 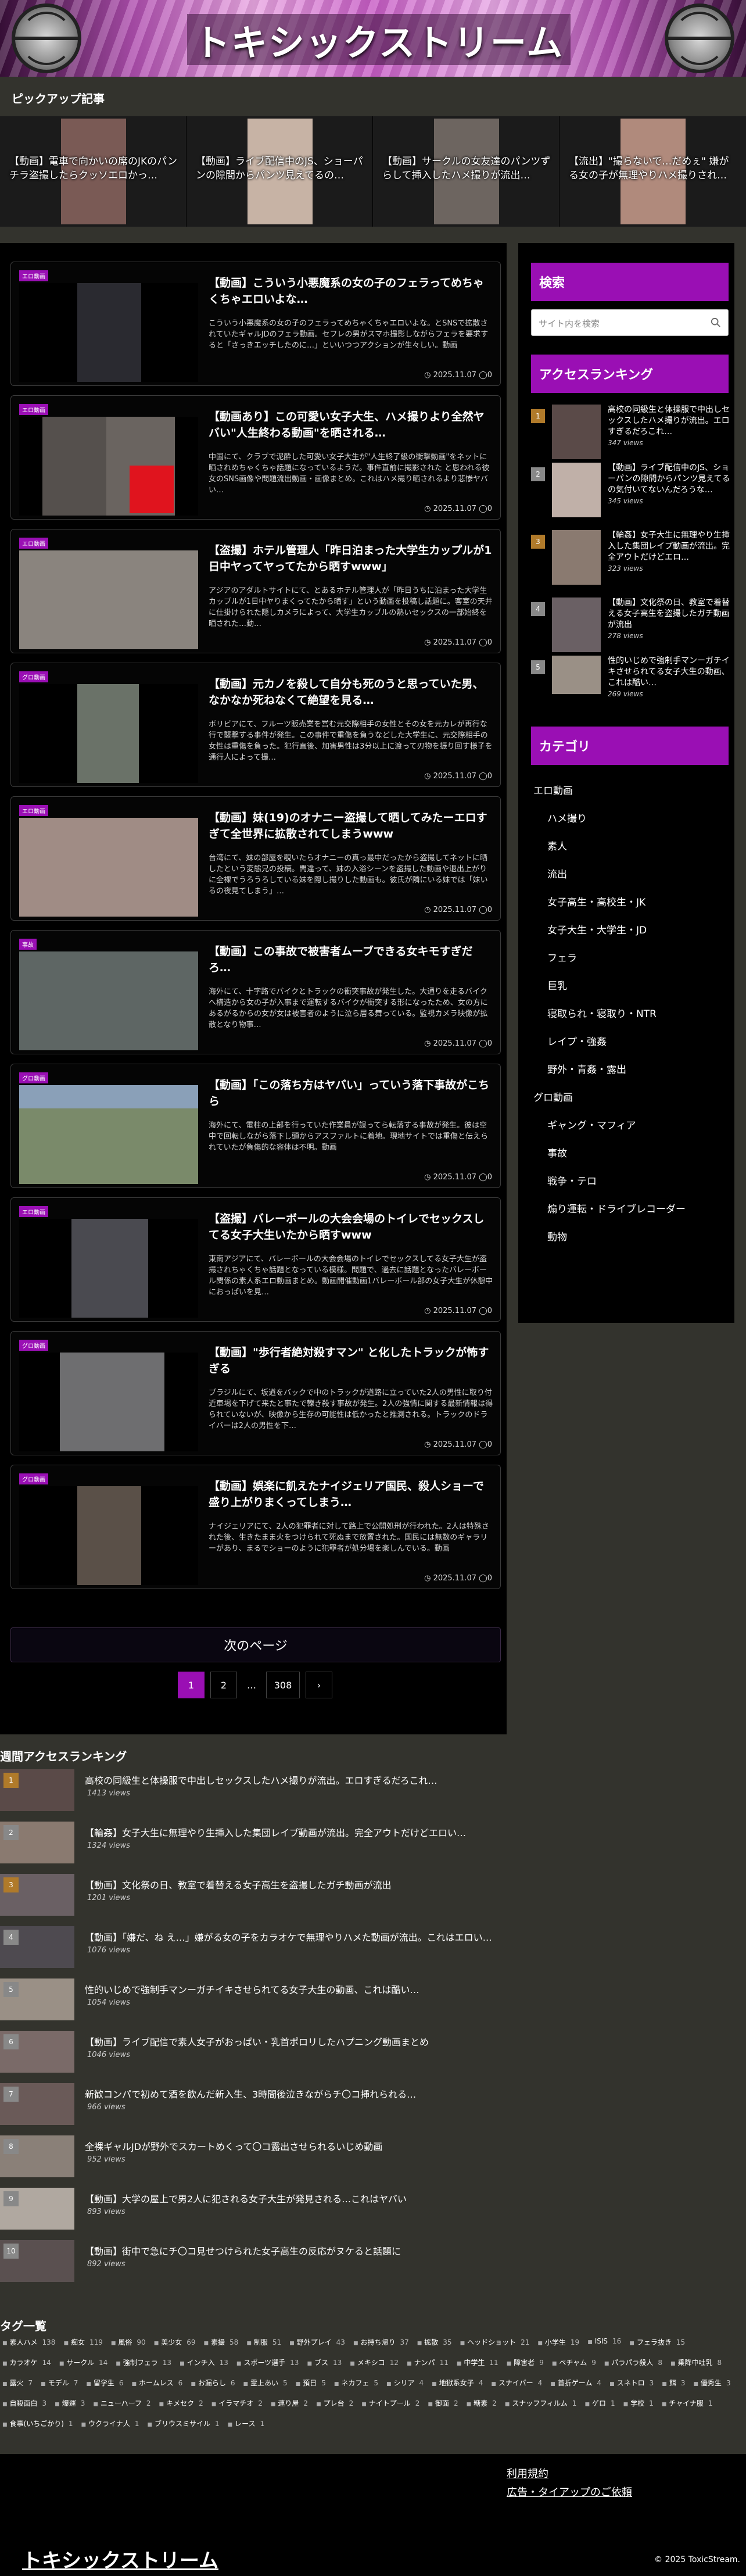 What do you see at coordinates (558, 2342) in the screenshot?
I see `tag-link: 小学生 19` at bounding box center [558, 2342].